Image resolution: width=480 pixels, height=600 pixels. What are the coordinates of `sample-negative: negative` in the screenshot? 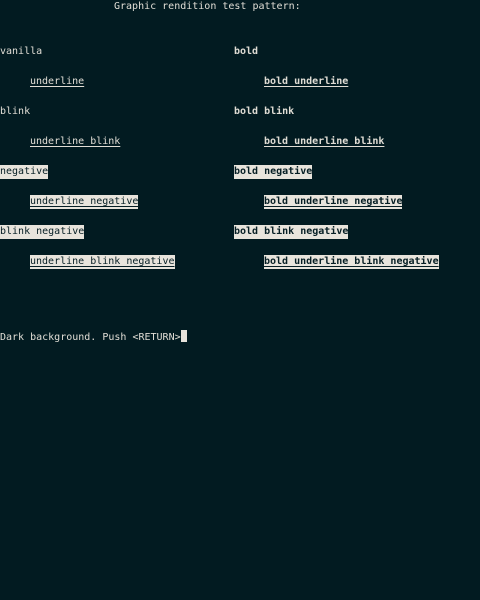 It's located at (24, 172).